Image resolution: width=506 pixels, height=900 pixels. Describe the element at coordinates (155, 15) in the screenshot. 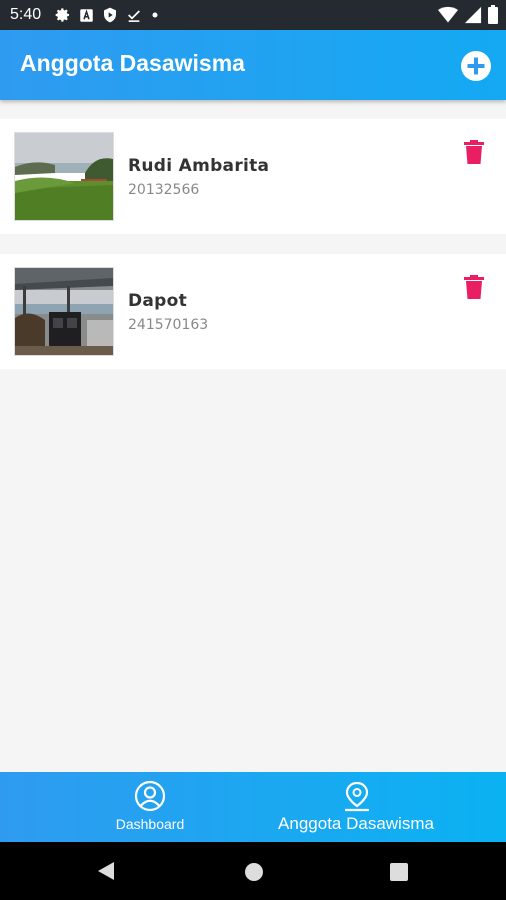

I see `dot-icon` at that location.